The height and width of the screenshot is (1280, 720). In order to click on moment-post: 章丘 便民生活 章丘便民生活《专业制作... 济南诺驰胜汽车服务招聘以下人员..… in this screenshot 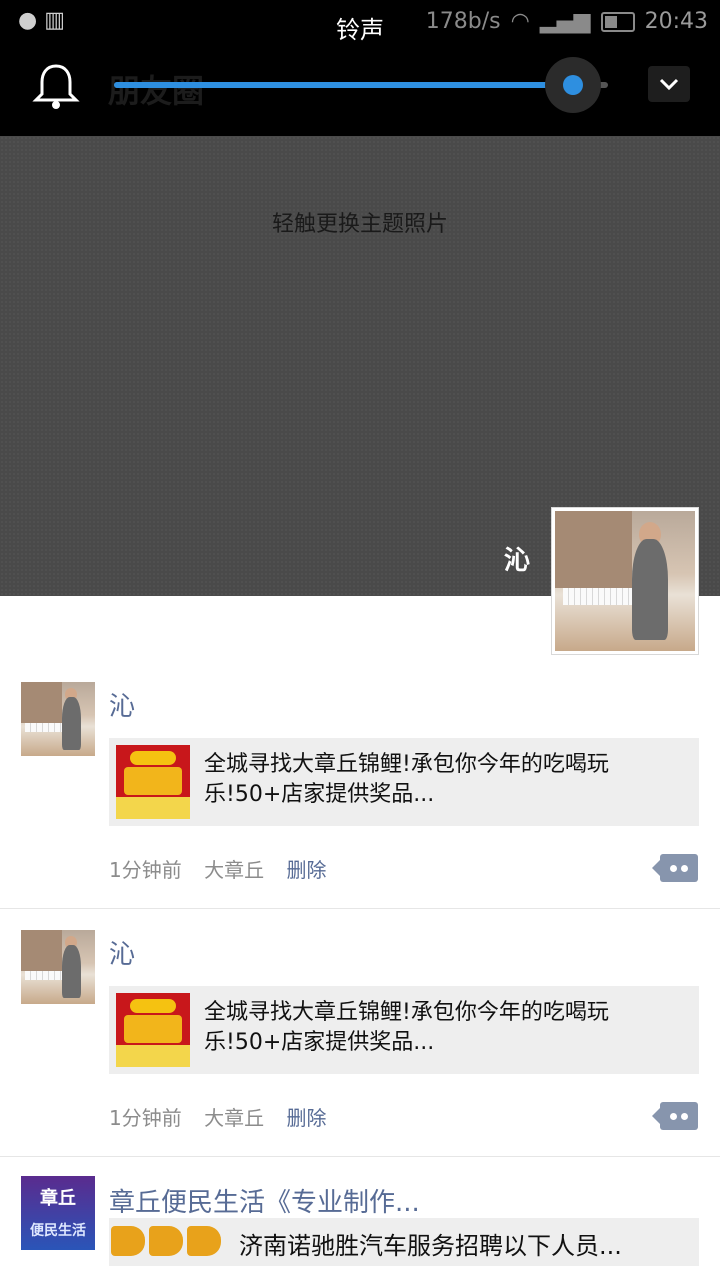, I will do `click(360, 1218)`.